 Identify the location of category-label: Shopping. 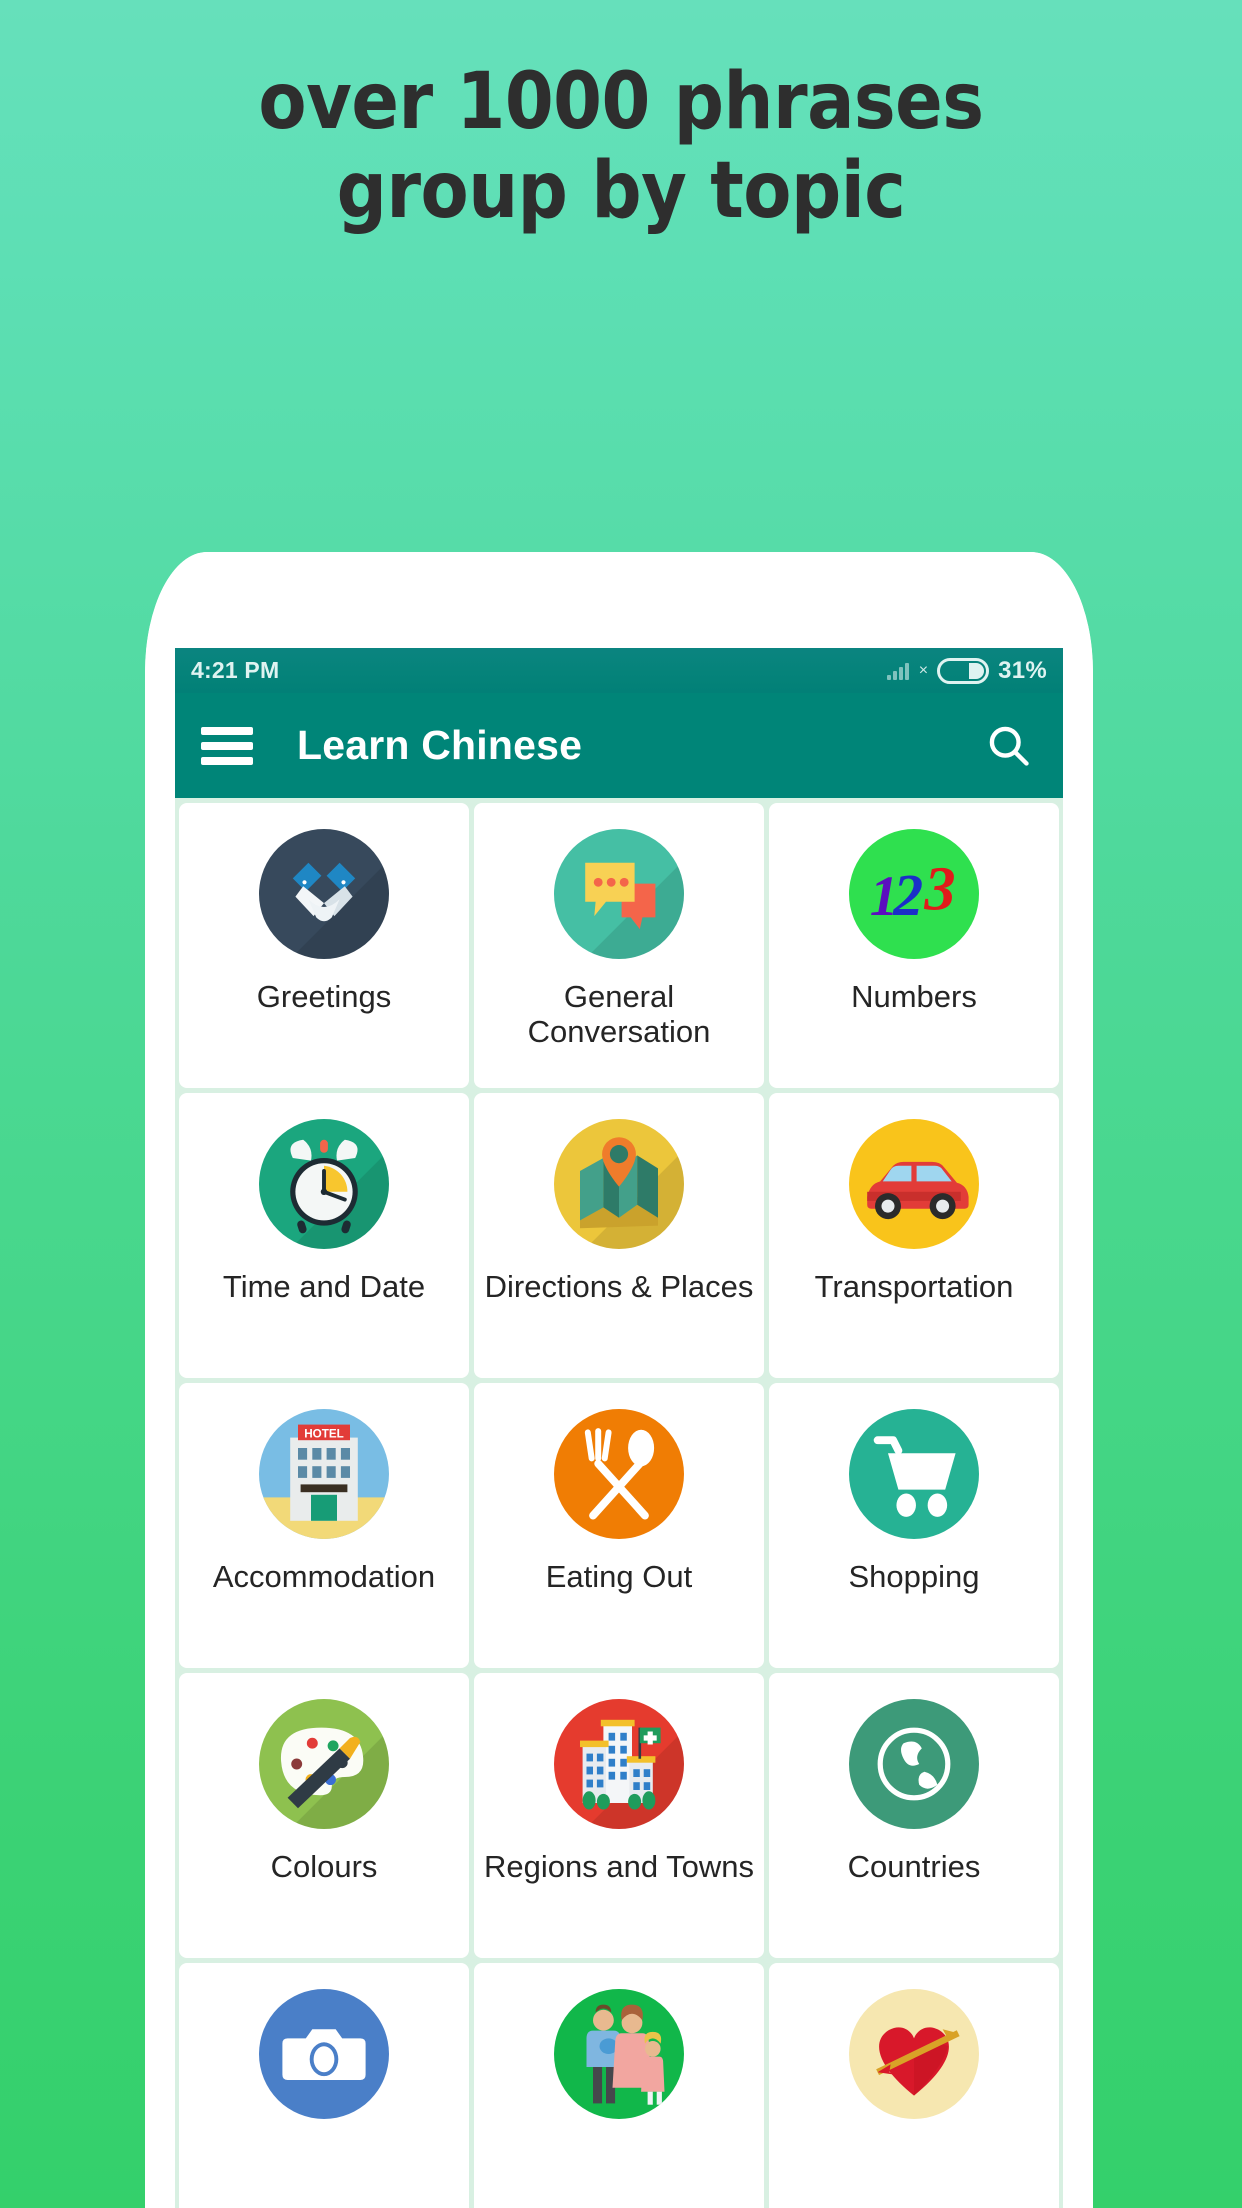
(914, 1576).